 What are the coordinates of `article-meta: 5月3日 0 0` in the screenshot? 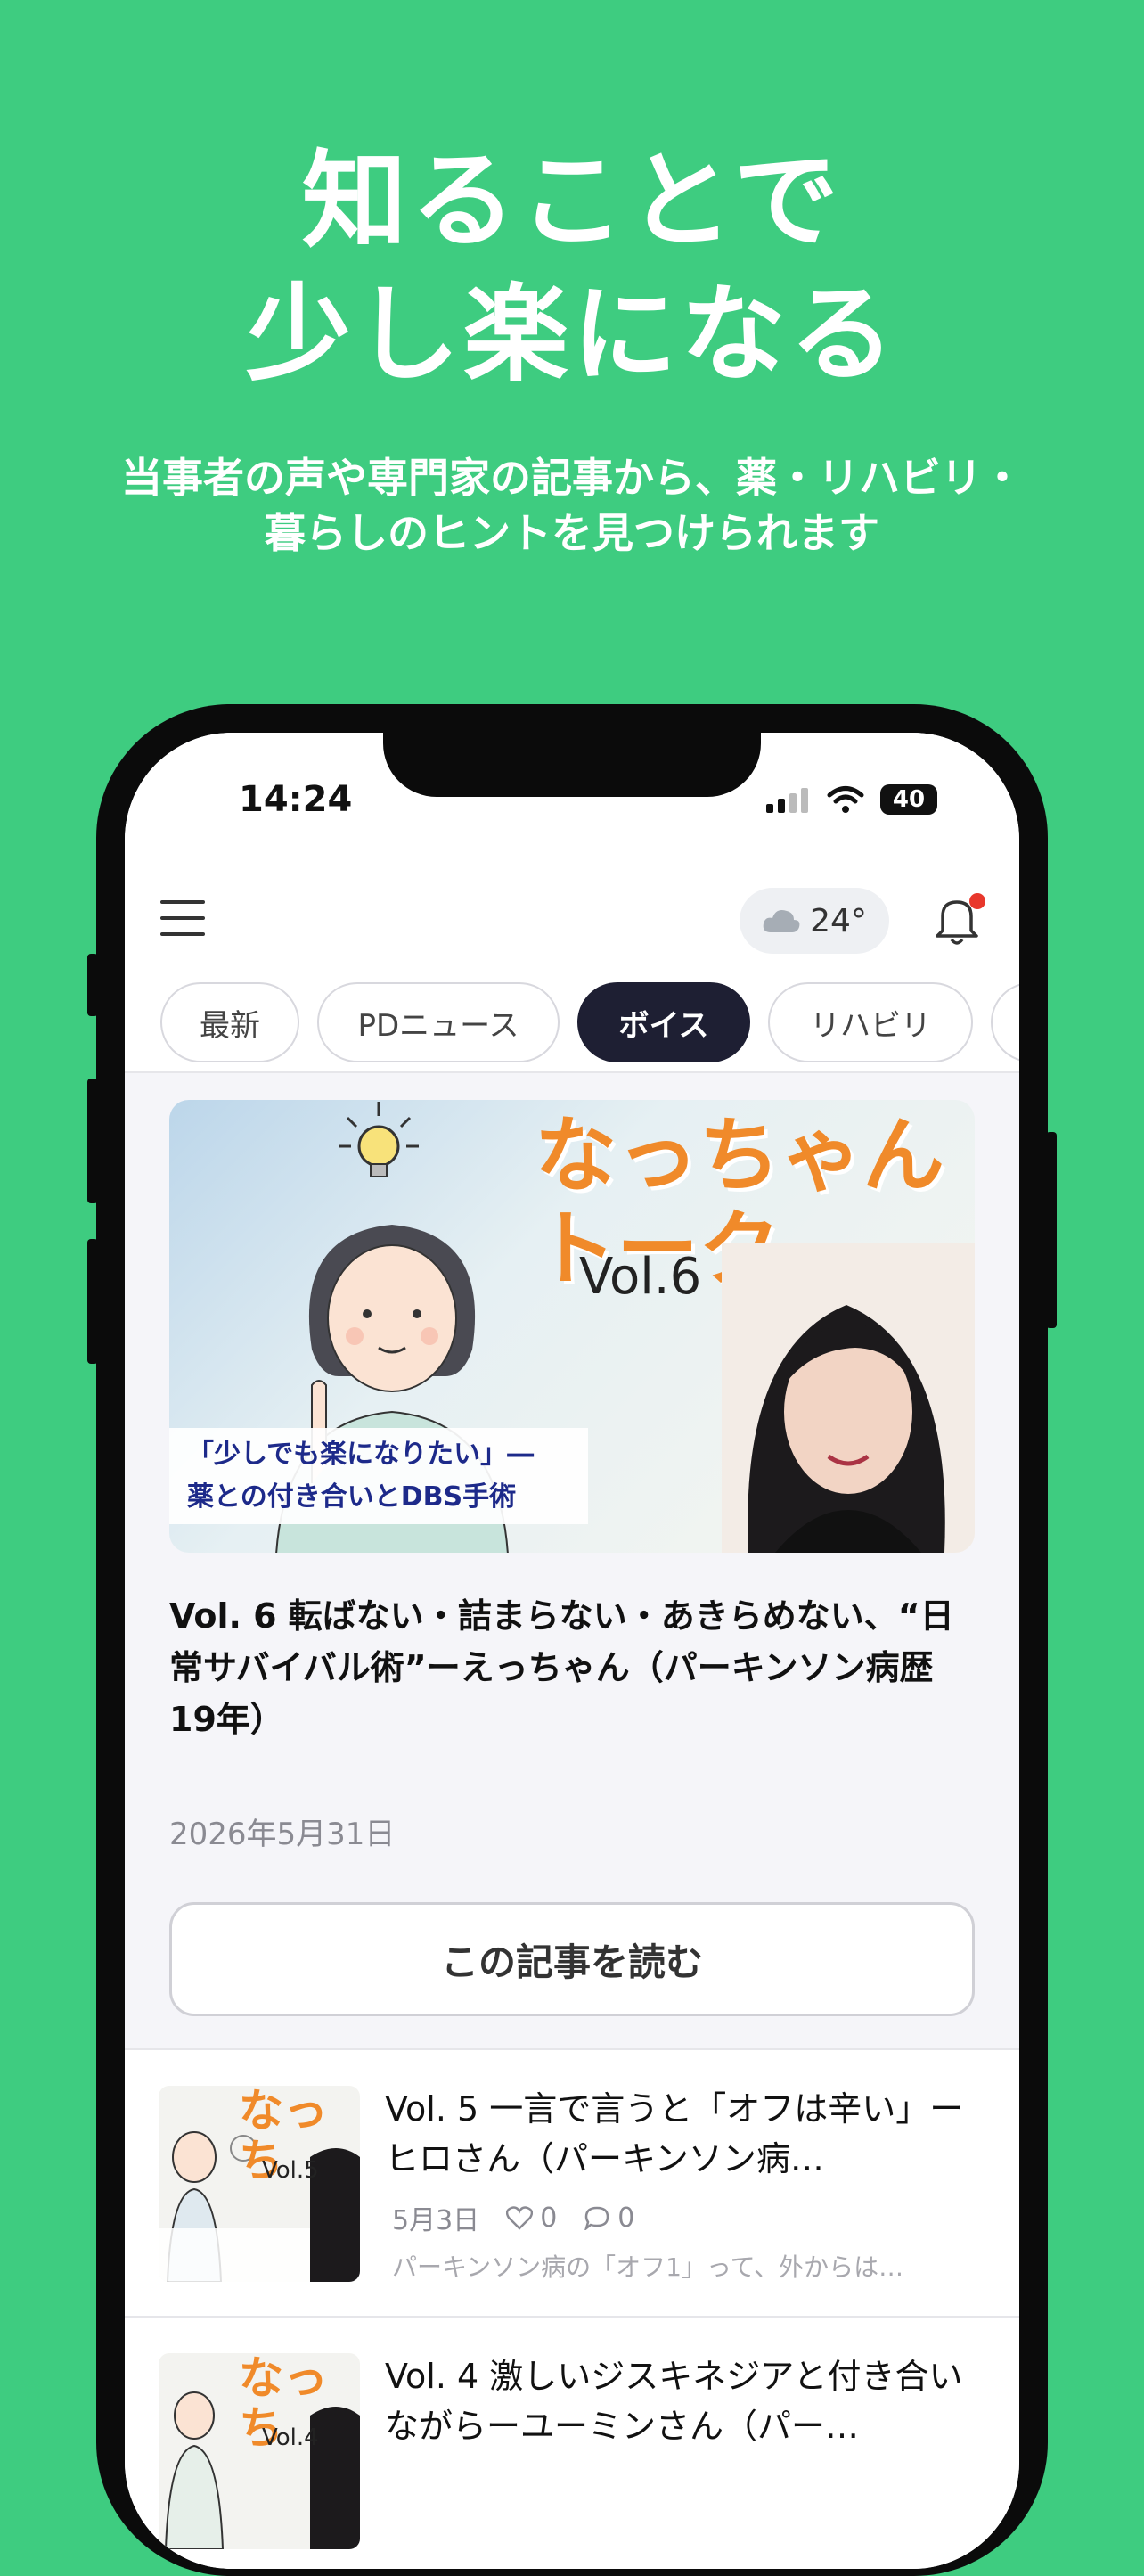 It's located at (513, 2217).